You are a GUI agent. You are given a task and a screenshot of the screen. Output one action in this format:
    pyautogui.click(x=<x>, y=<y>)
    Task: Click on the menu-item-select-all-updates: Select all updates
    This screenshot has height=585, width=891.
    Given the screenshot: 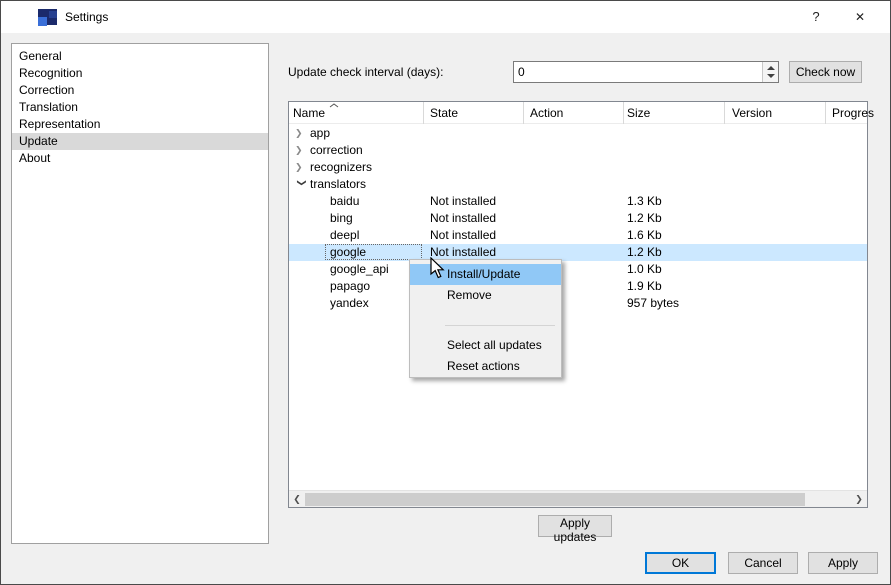 What is the action you would take?
    pyautogui.click(x=485, y=345)
    